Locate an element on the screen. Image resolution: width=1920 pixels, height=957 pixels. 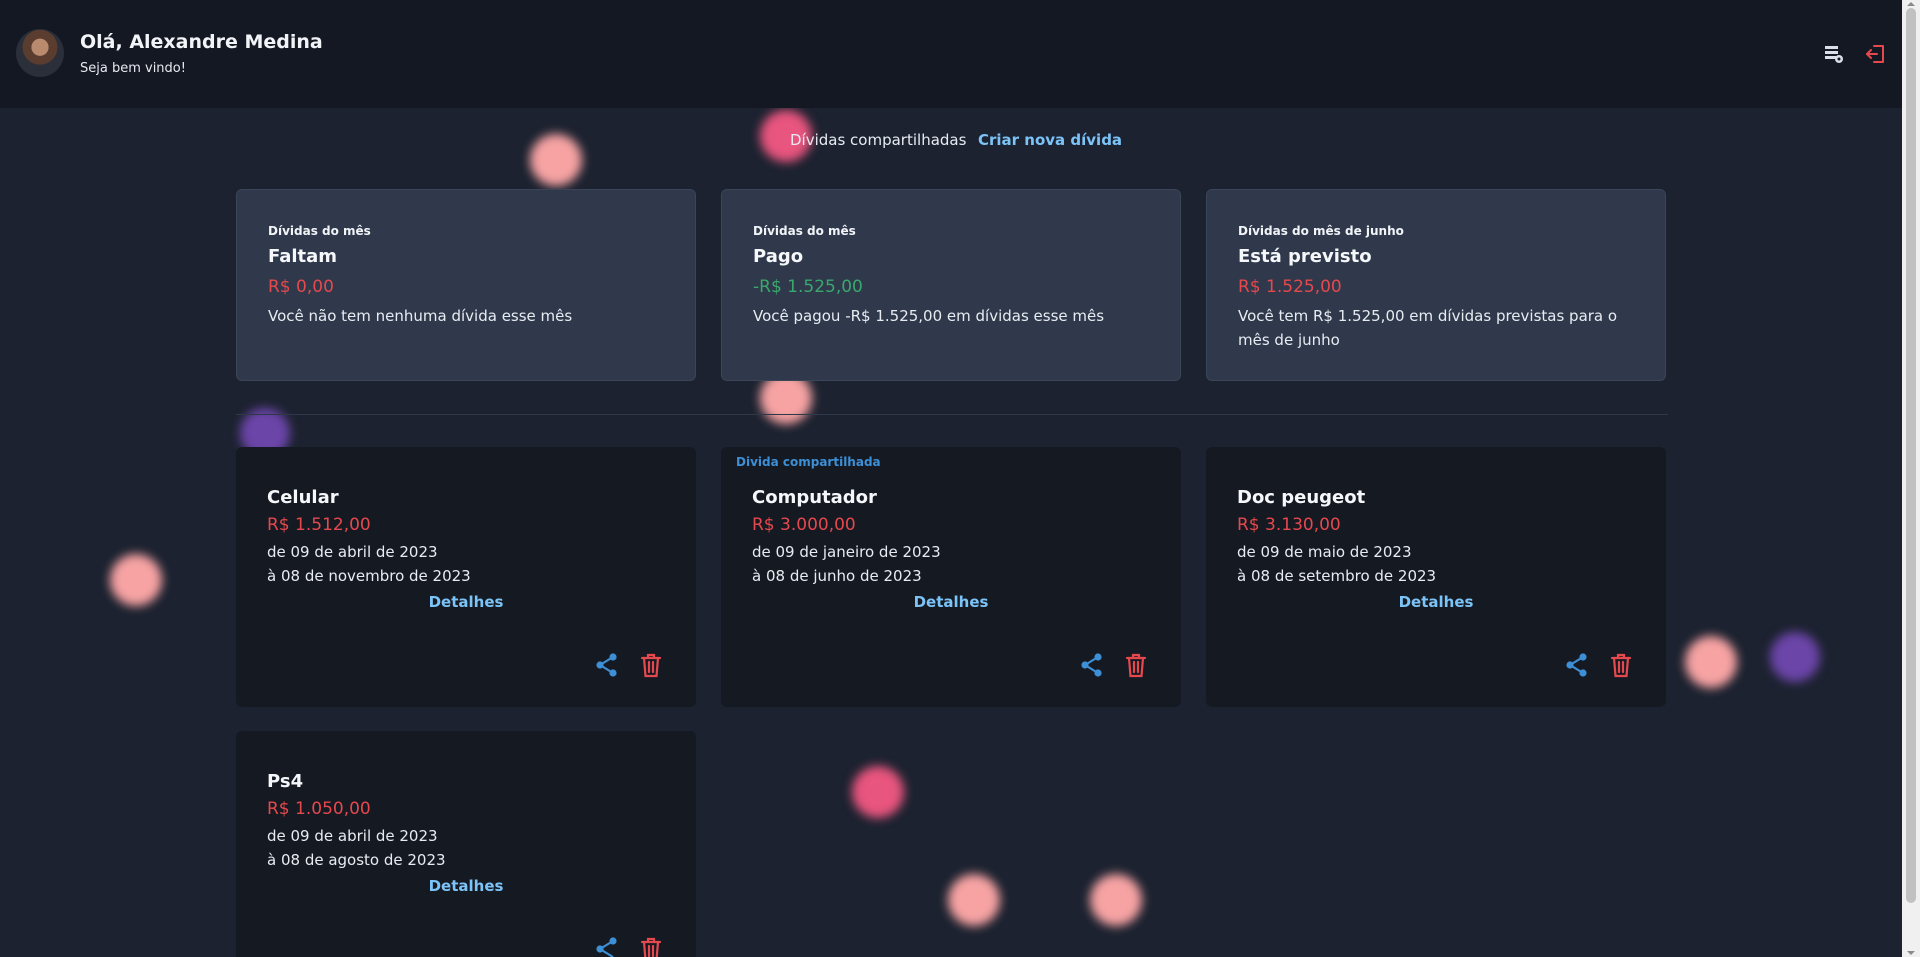
shared-debt-tag: Divida compartilhada is located at coordinates (808, 462).